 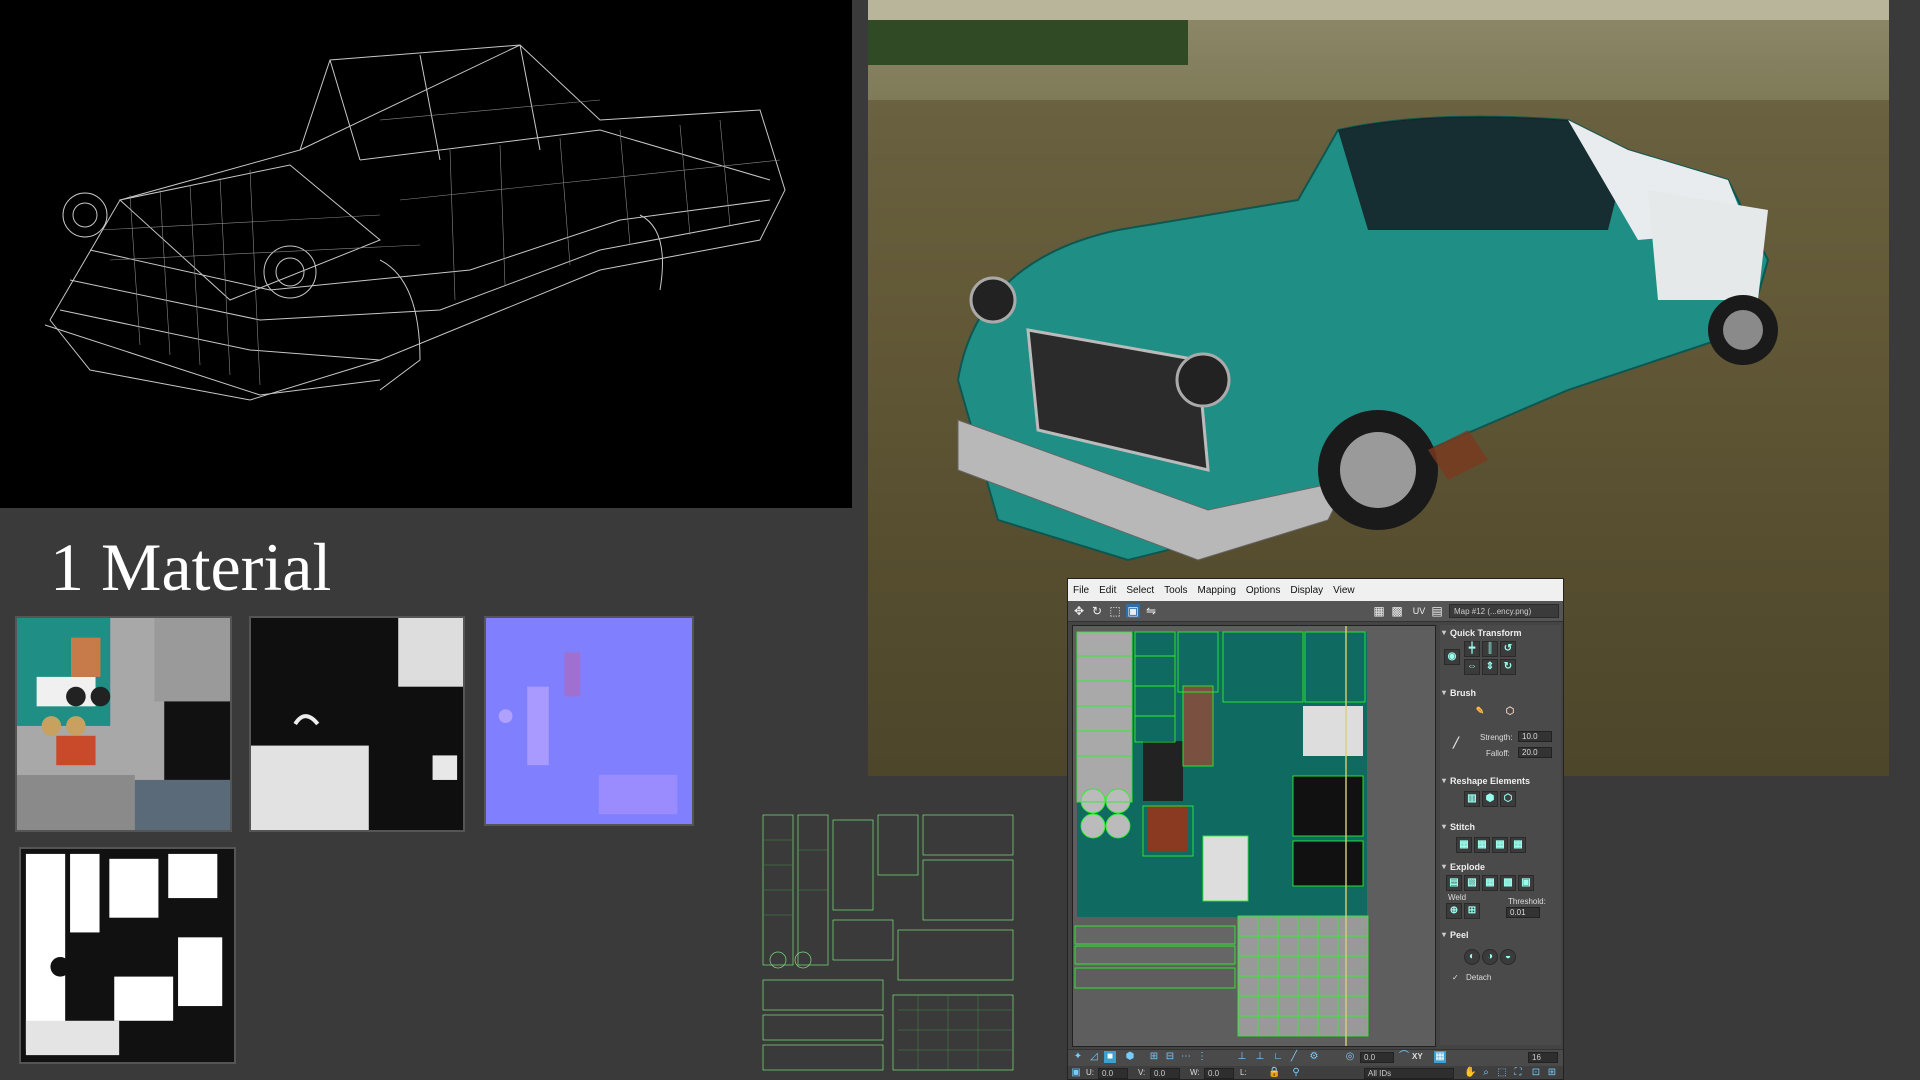 I want to click on explode-to-materials-icon: ▩, so click(x=1508, y=883).